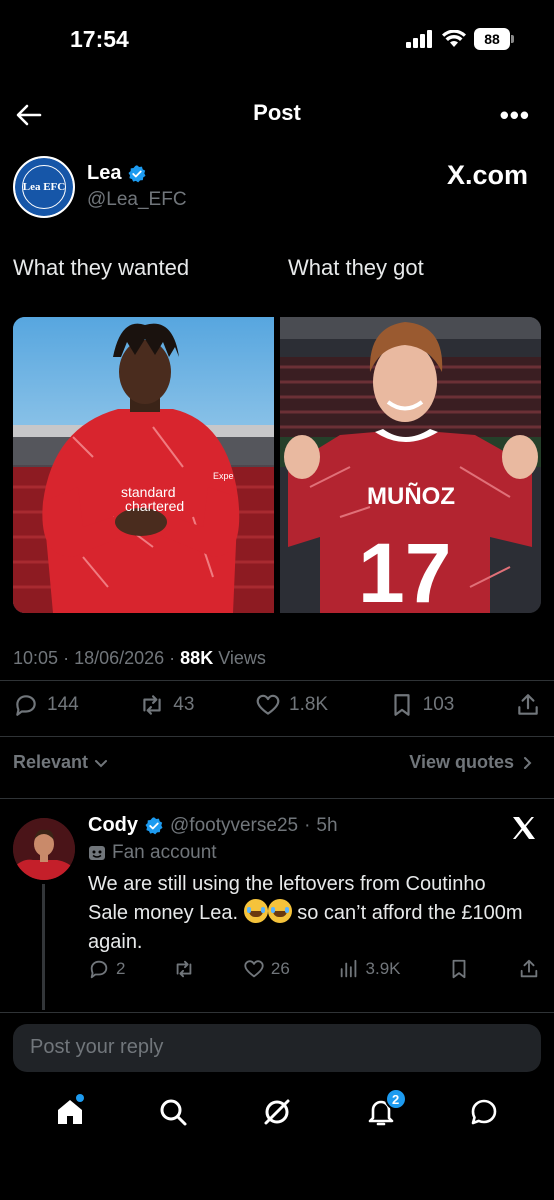  Describe the element at coordinates (154, 506) in the screenshot. I see `svg-text: chartered` at that location.